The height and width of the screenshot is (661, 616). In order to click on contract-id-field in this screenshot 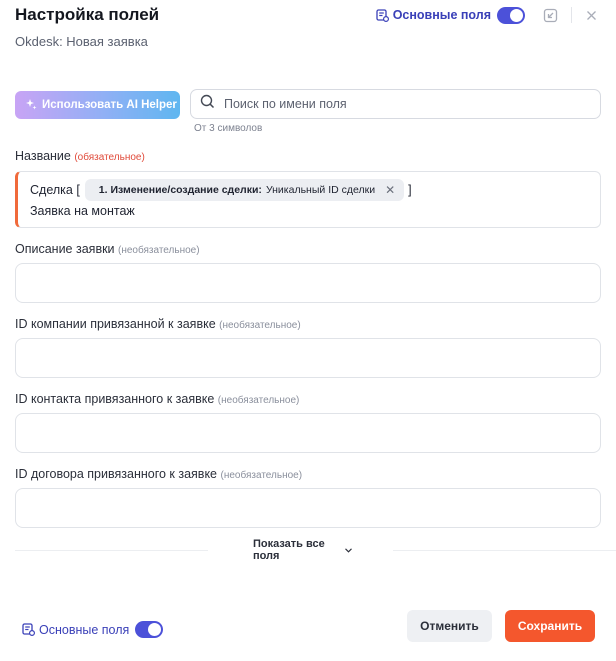, I will do `click(308, 508)`.